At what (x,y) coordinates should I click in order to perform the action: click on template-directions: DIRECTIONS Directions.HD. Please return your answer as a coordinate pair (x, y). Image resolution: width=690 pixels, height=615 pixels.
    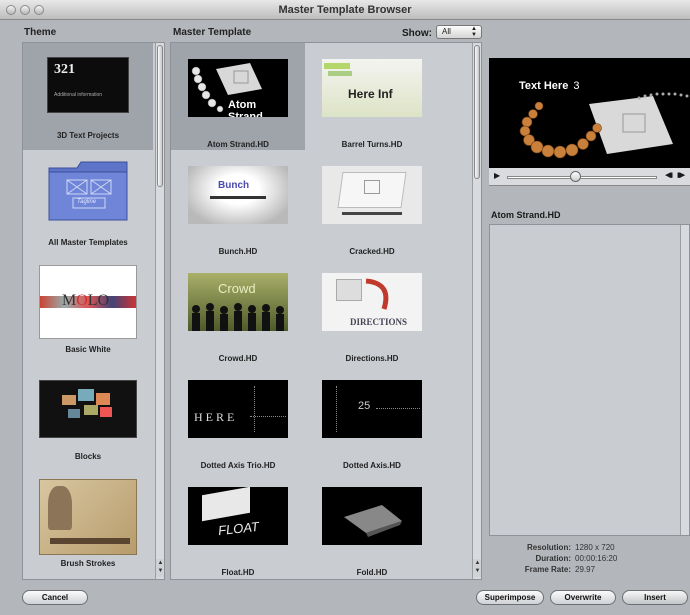
    Looking at the image, I should click on (372, 310).